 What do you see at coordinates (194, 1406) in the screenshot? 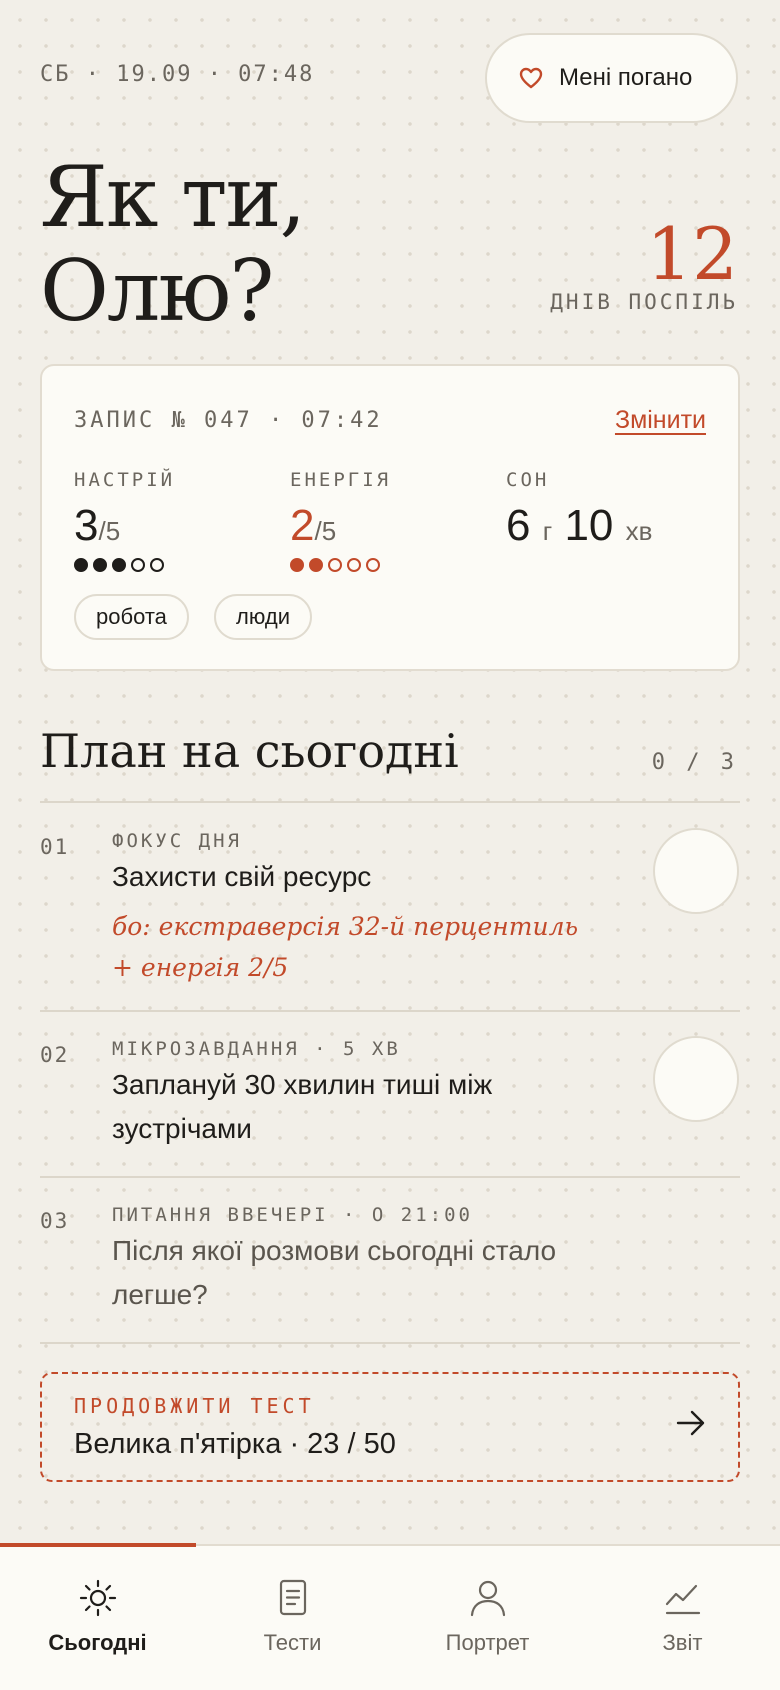
I see `continue-test-kicker: ПРОДОВЖИТИ ТЕСТ` at bounding box center [194, 1406].